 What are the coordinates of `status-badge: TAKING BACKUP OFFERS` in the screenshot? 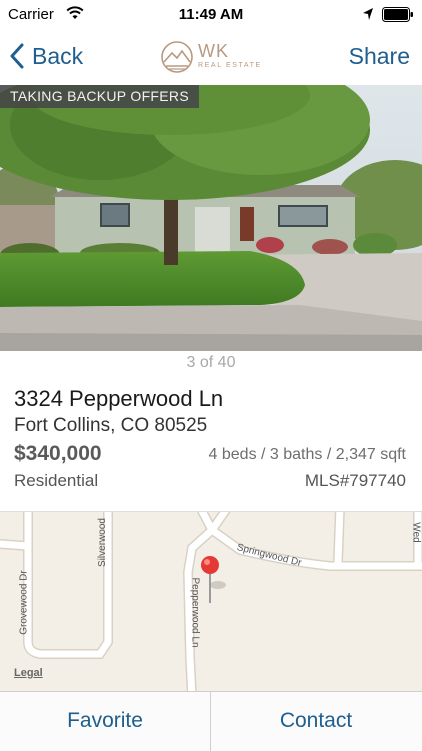 It's located at (99, 96).